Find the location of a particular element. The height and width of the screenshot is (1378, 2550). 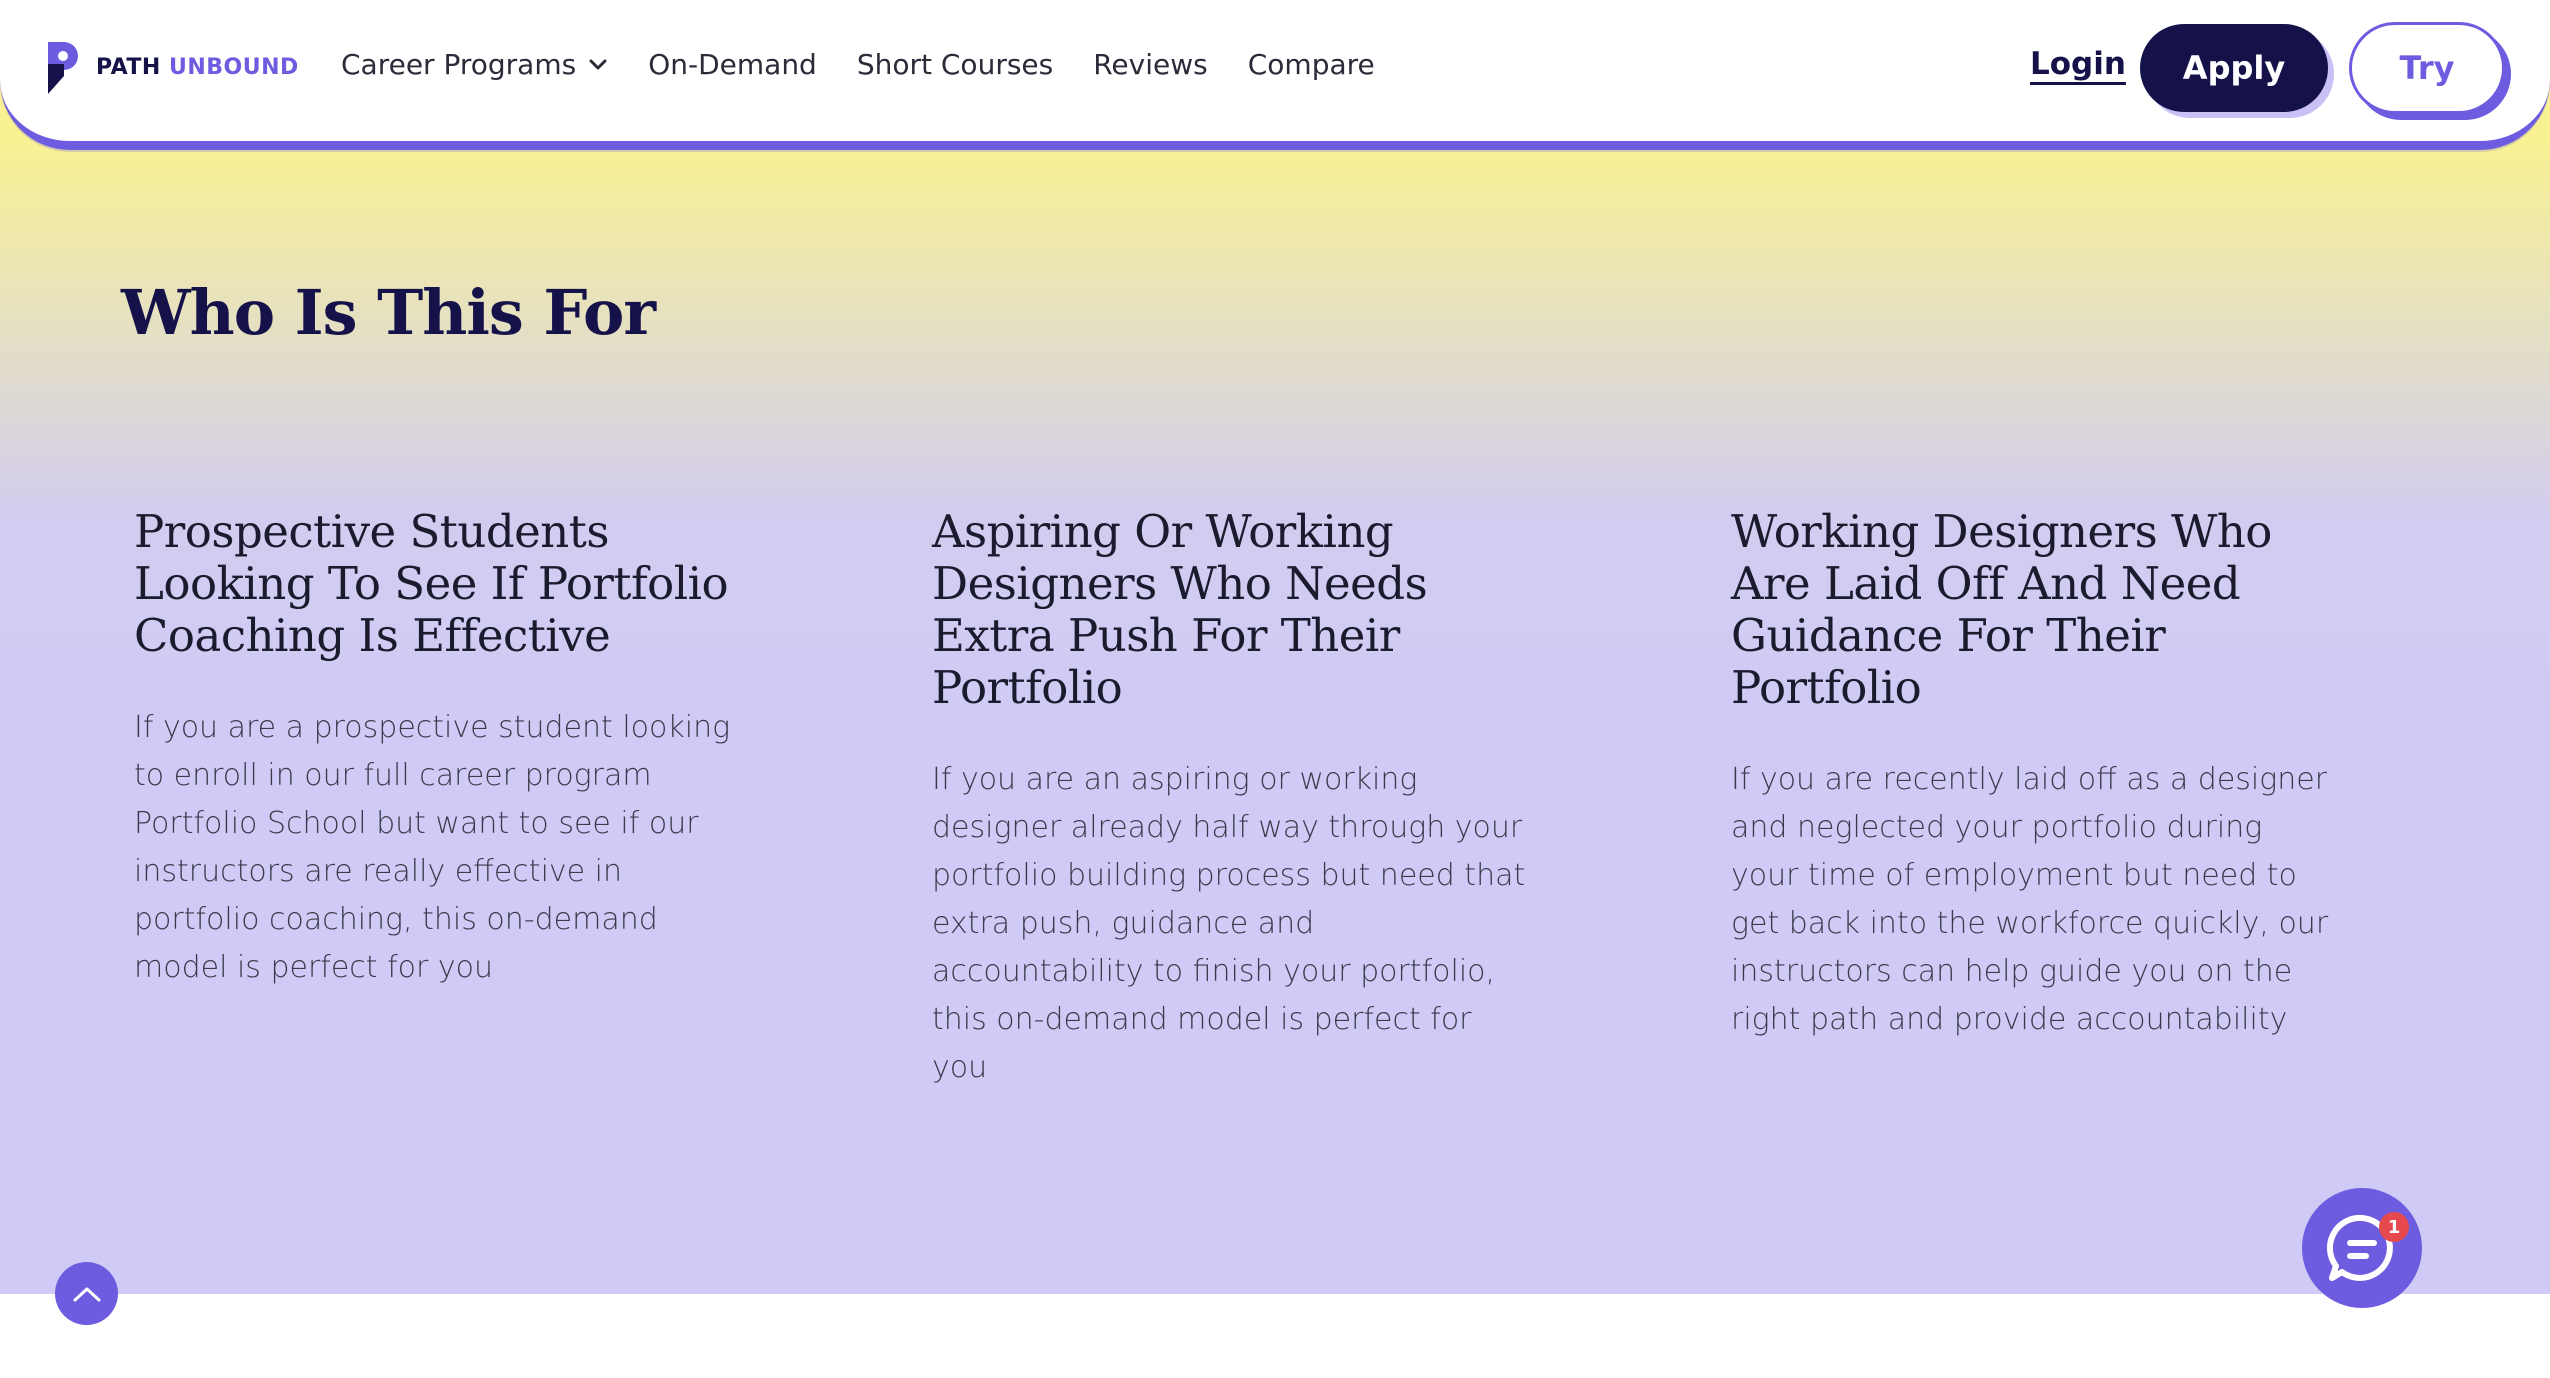

nav-compare: Compare is located at coordinates (1311, 64).